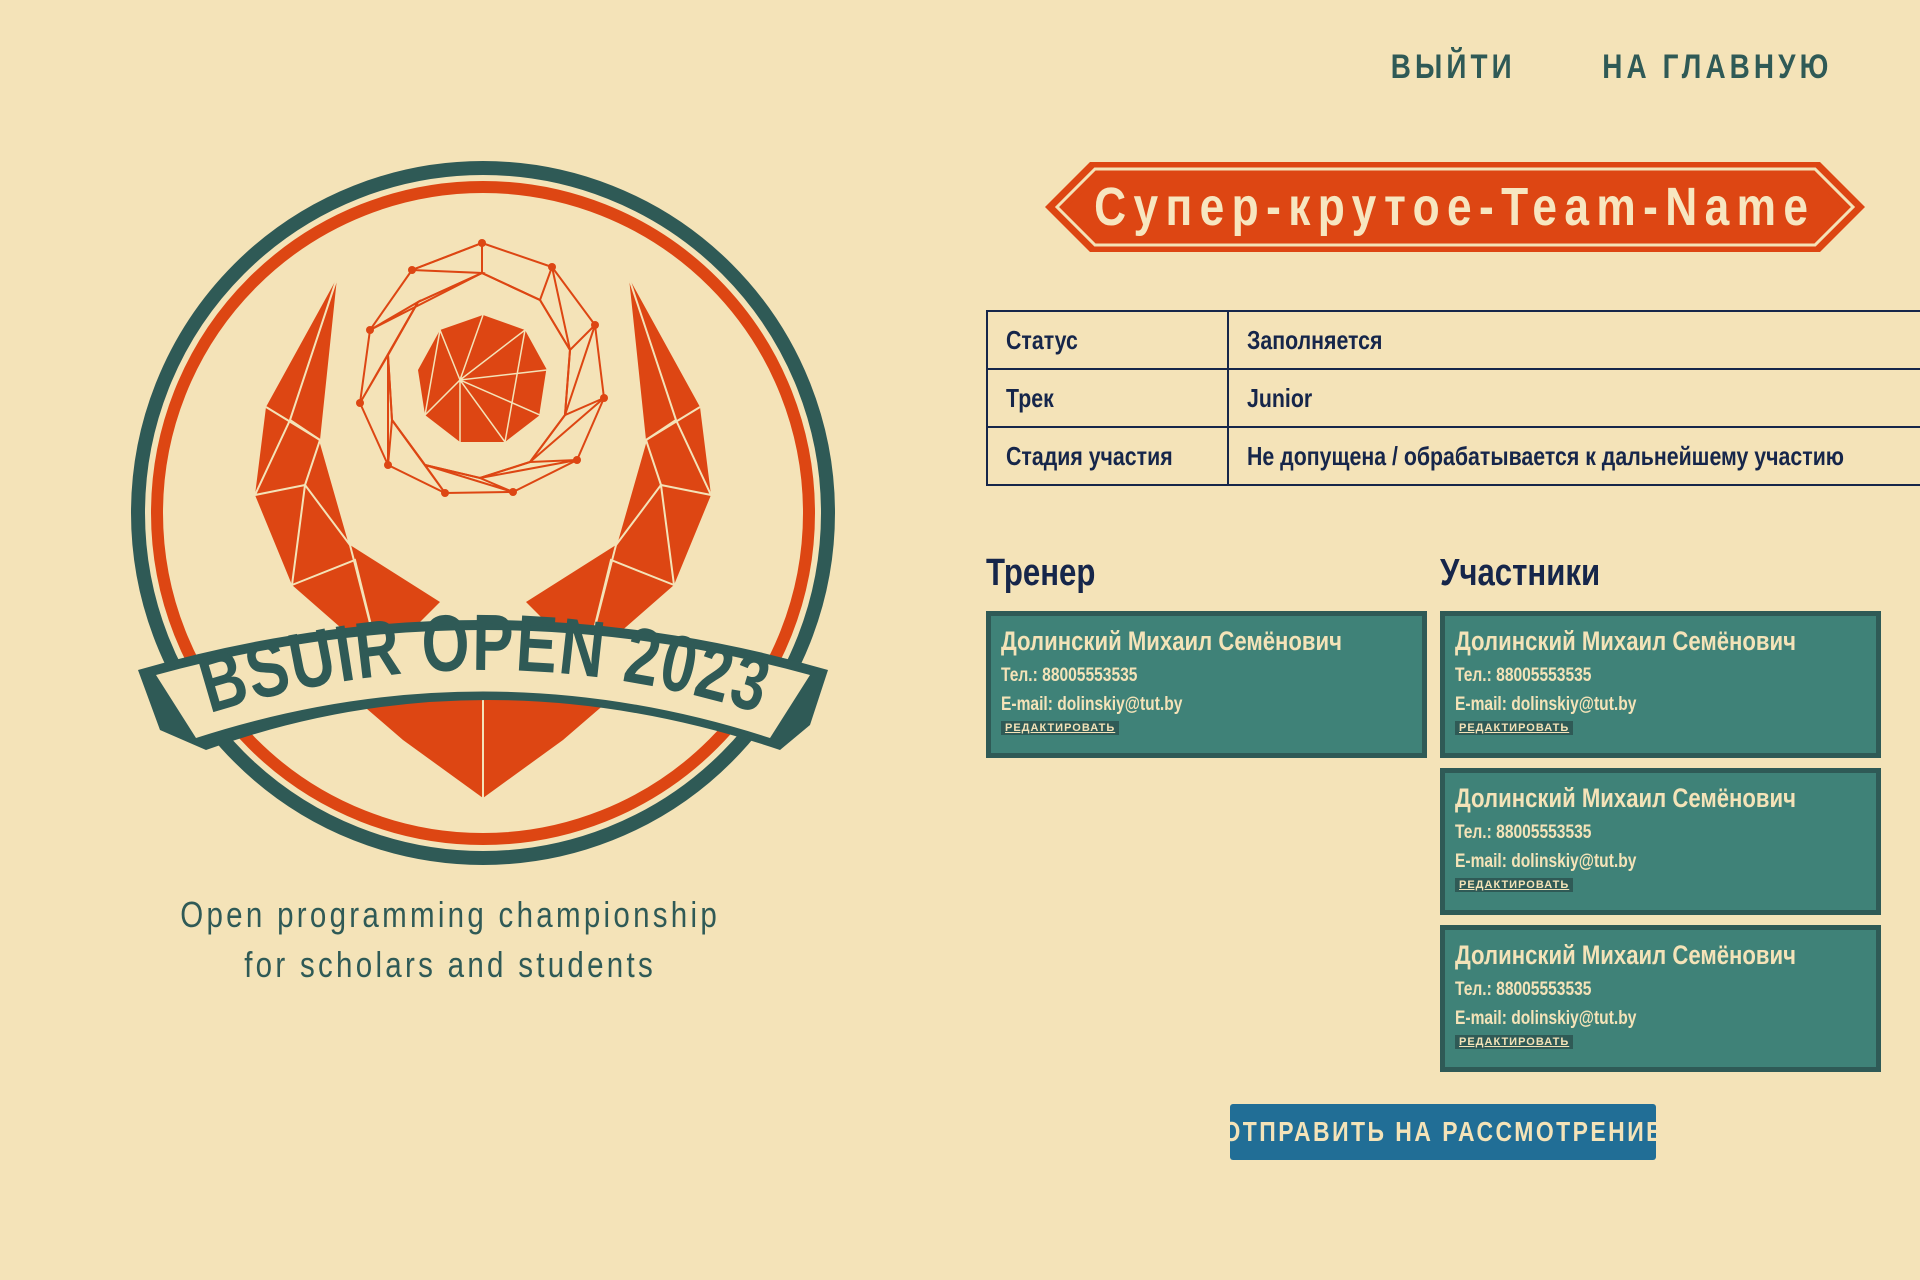  I want to click on status-value: Заполняется, so click(1573, 340).